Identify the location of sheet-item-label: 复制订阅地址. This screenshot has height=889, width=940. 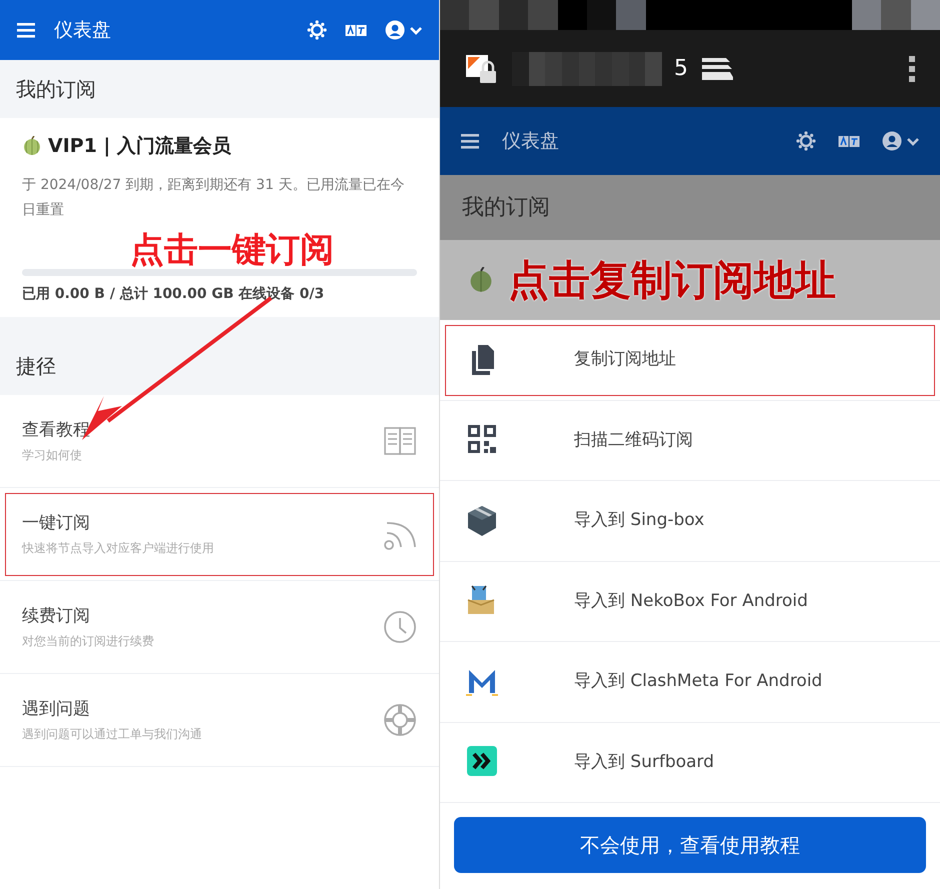
(625, 359).